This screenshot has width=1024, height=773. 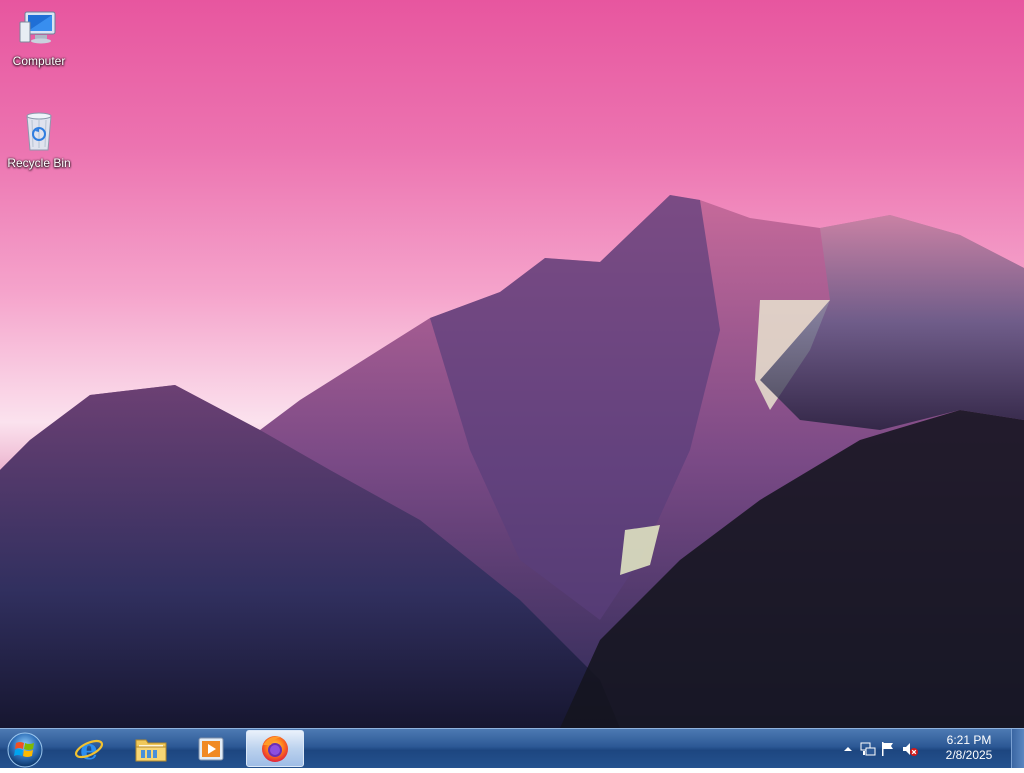 What do you see at coordinates (512, 748) in the screenshot?
I see `taskbar: e 6:21 PM 2/8/2025` at bounding box center [512, 748].